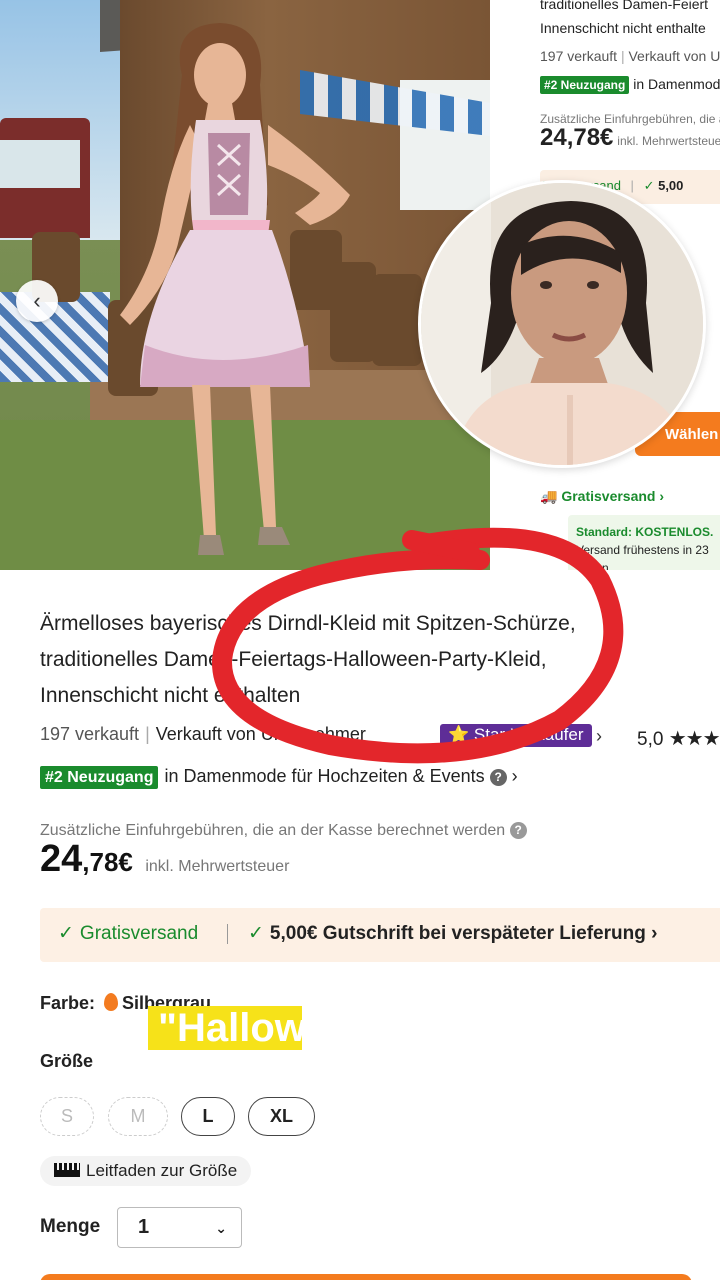 The width and height of the screenshot is (720, 1280). I want to click on sold-row: 197 verkauft | Verkauft von Unternehmer, so click(380, 734).